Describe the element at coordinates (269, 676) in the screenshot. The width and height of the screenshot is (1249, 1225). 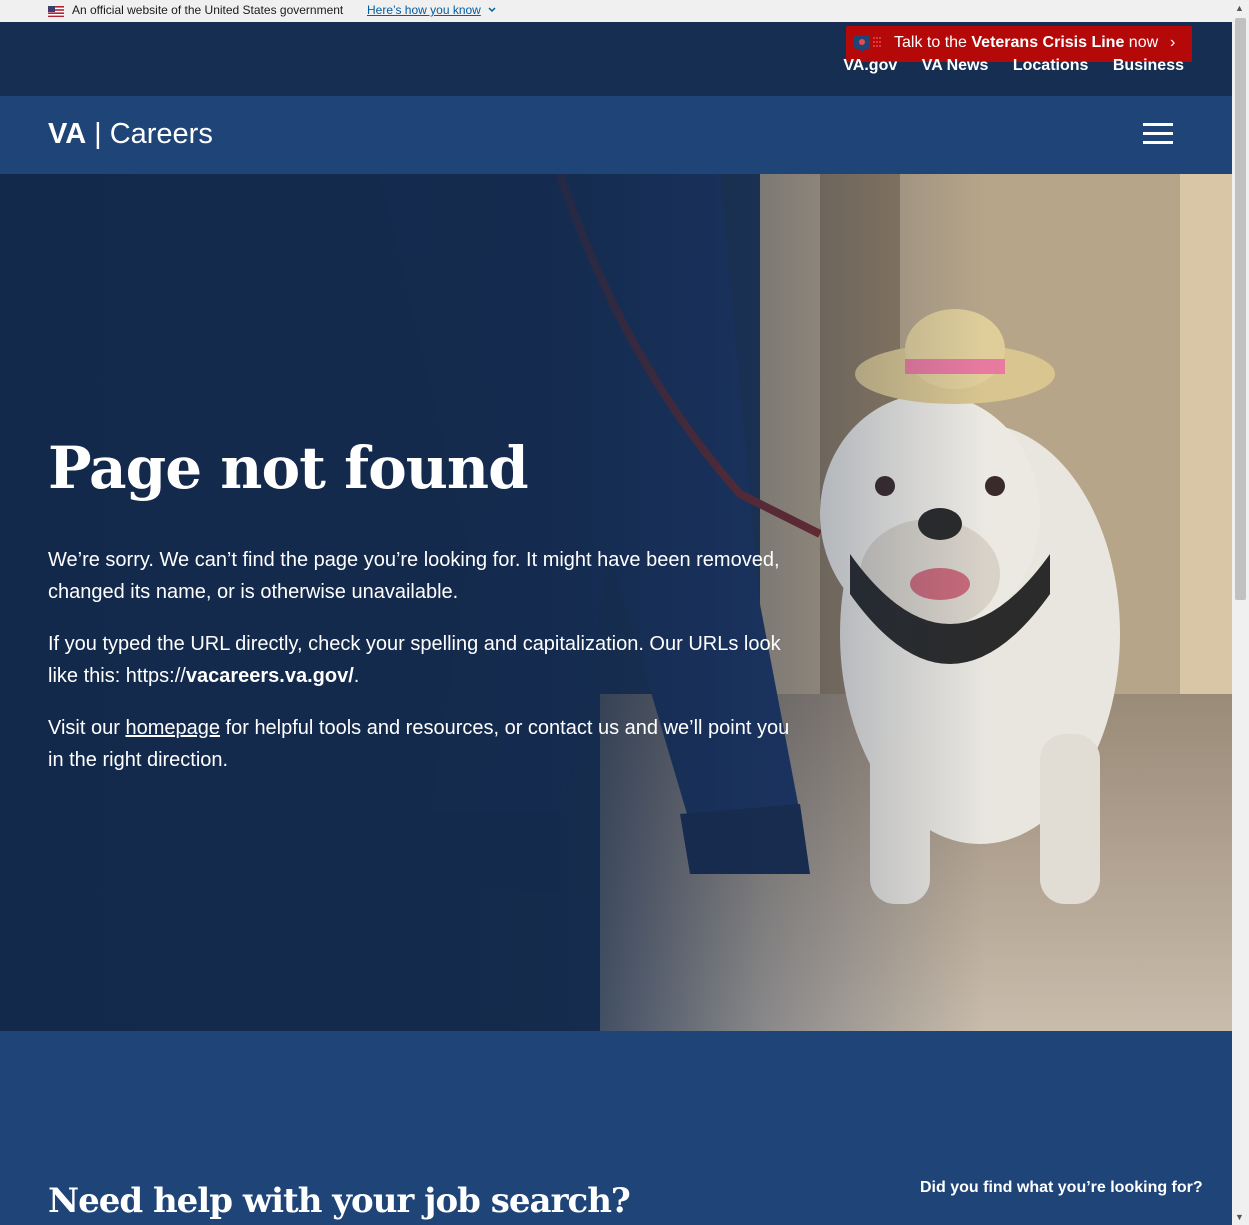
I see `example-url: vacareers.va.gov/` at that location.